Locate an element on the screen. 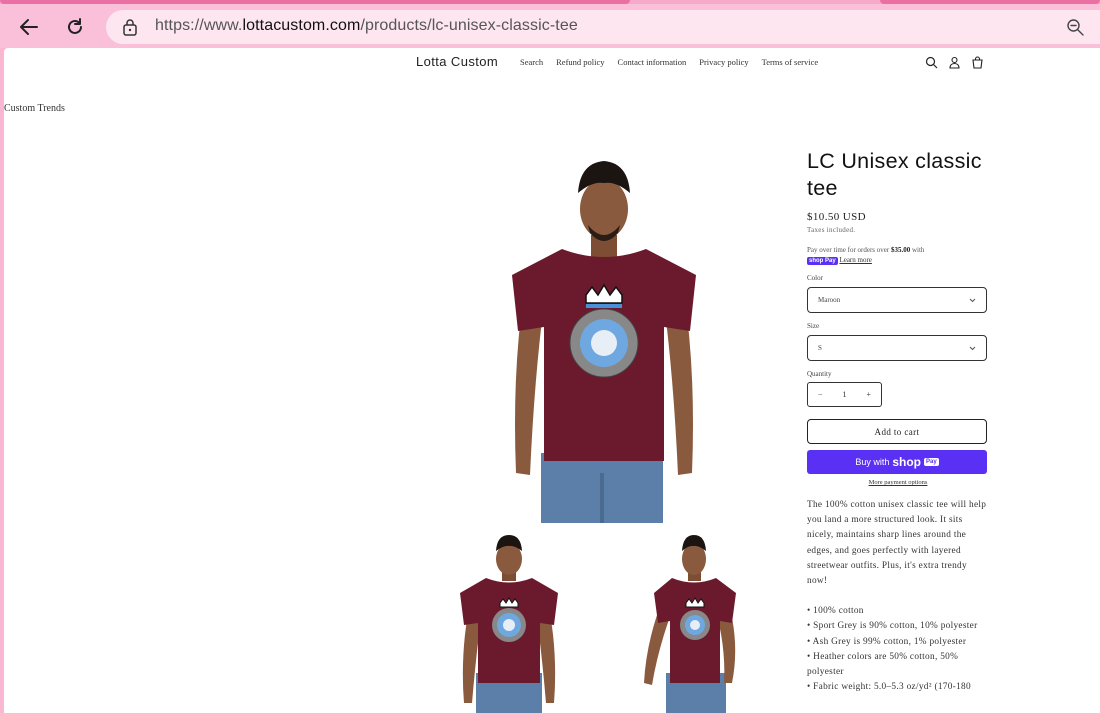  quantity-decrease-button: − is located at coordinates (820, 394).